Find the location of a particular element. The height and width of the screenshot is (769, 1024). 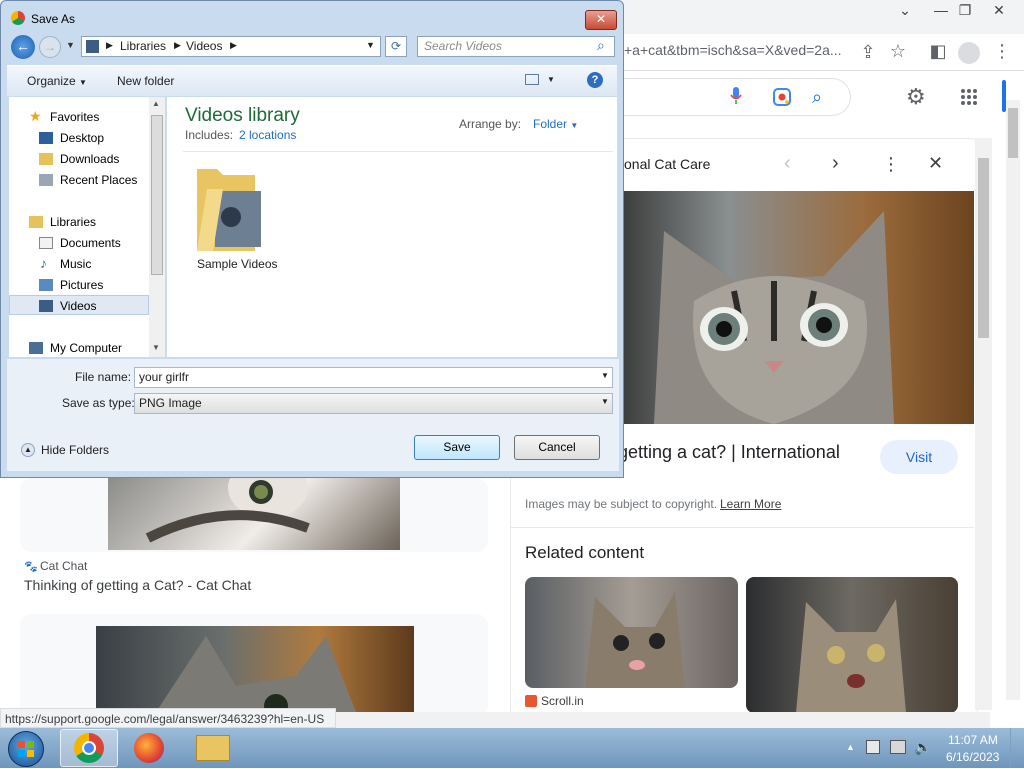

help-icon: ? is located at coordinates (595, 80).